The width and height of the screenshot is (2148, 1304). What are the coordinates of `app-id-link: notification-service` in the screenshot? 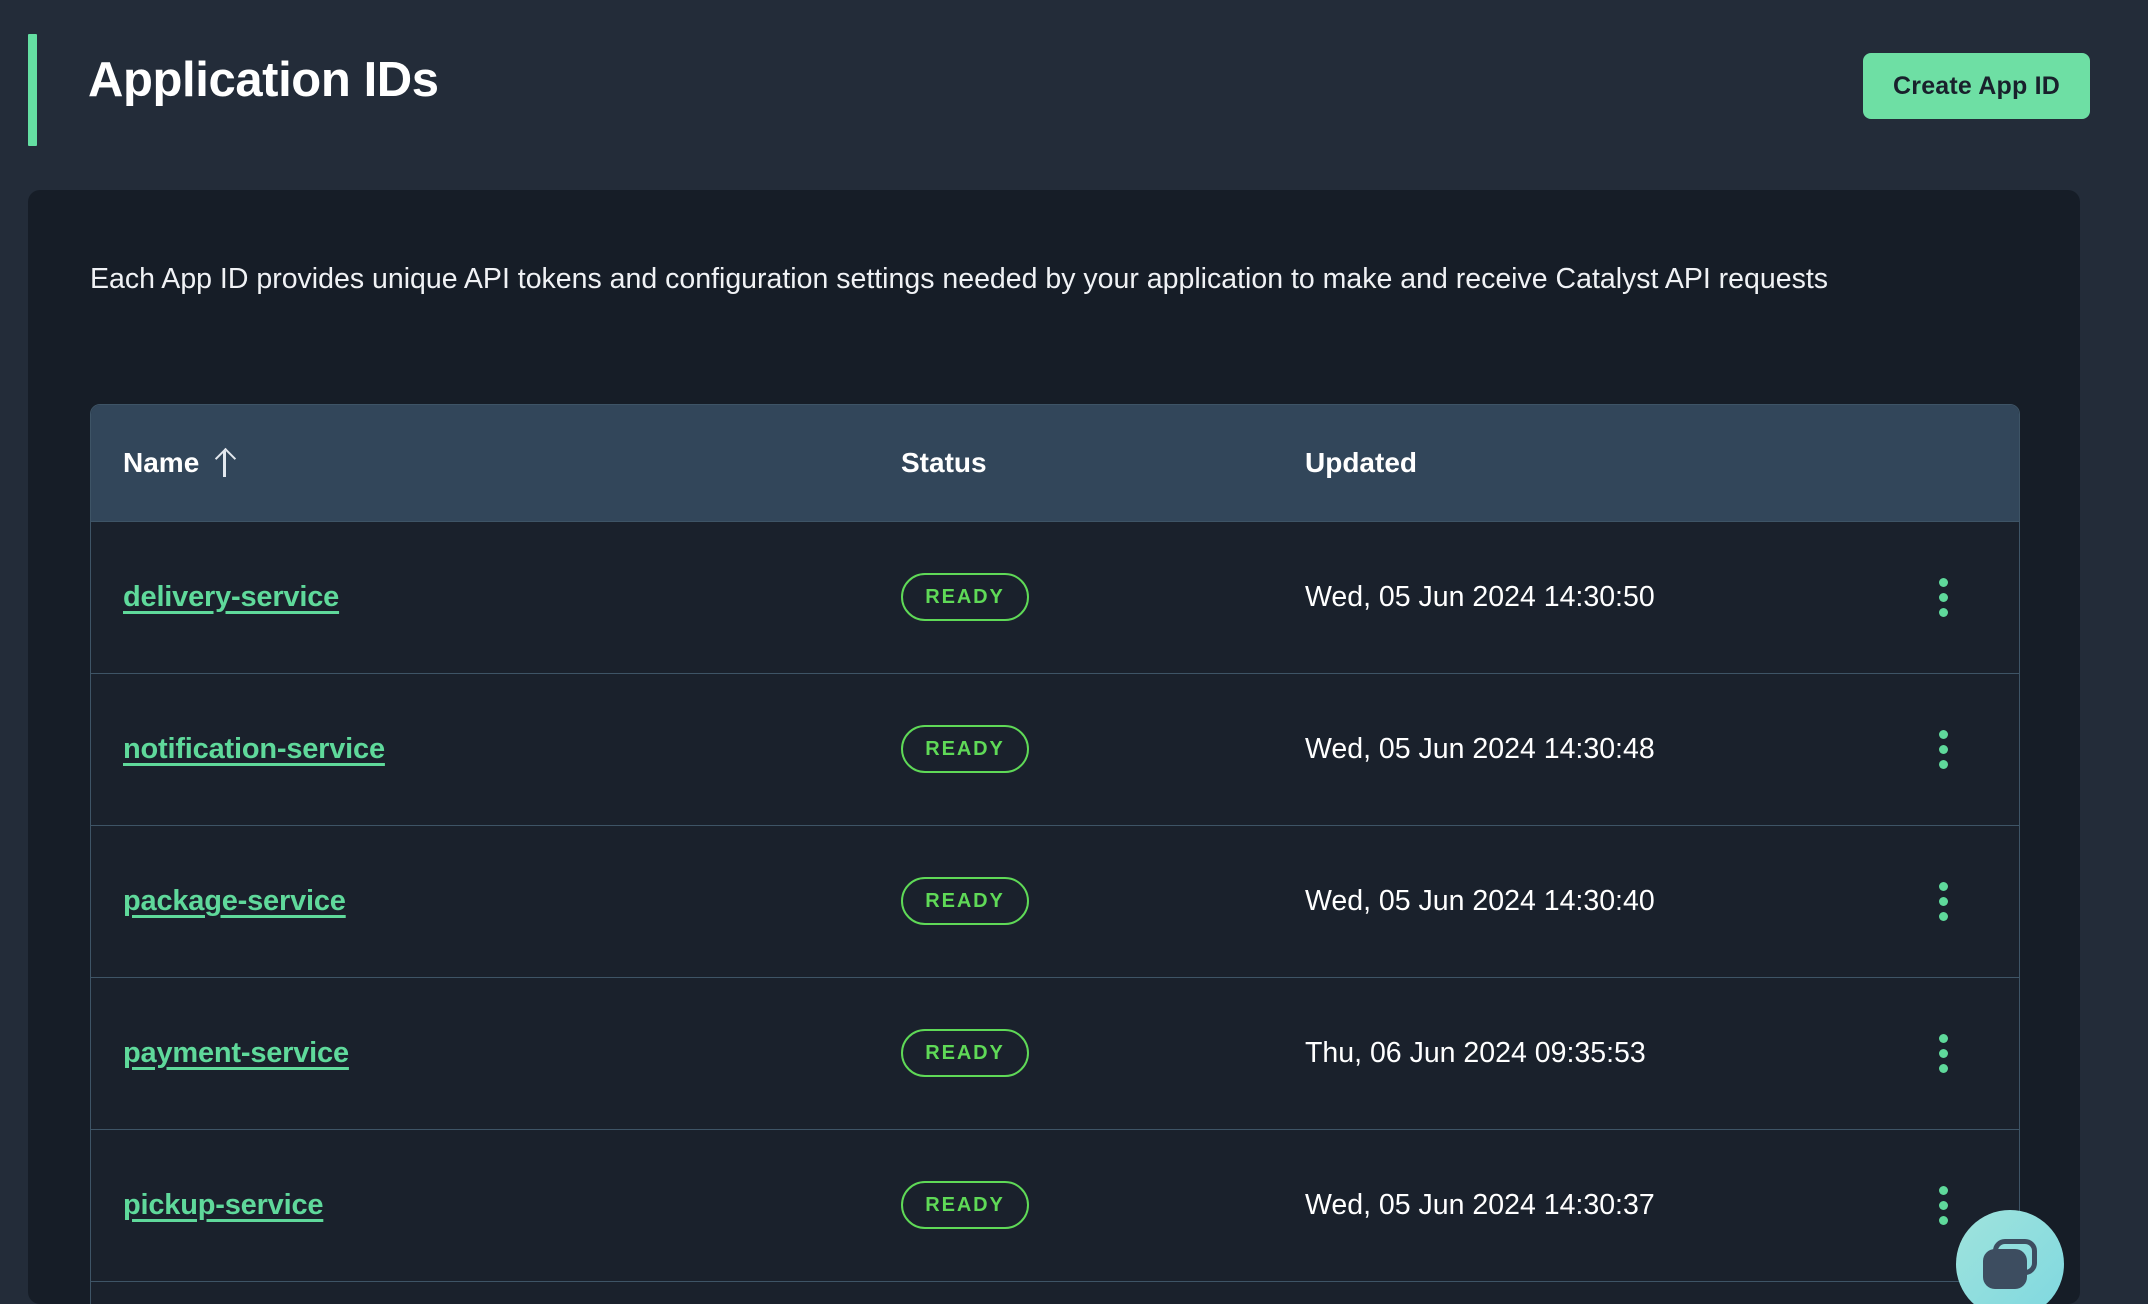 It's located at (254, 749).